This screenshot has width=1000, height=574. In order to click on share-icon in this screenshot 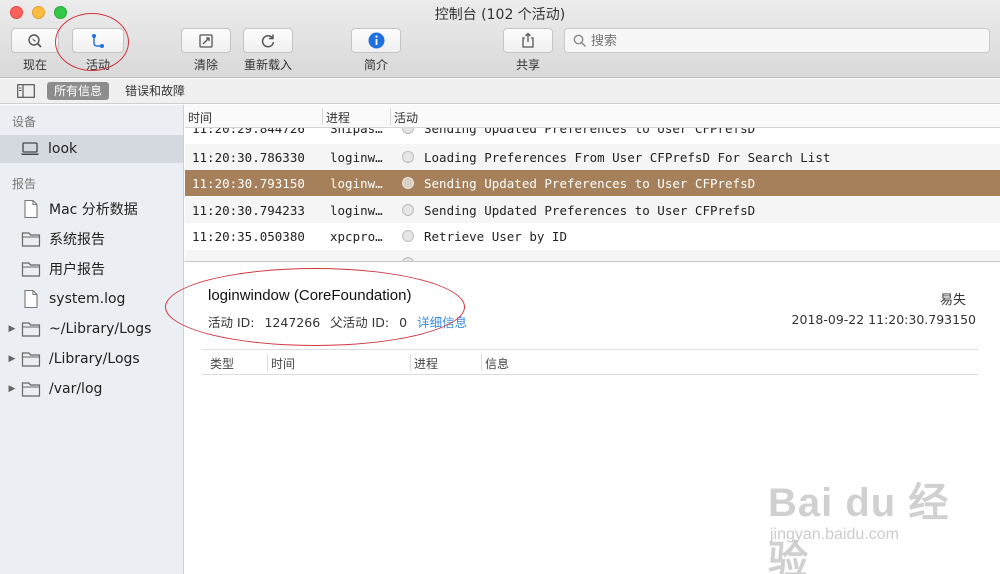, I will do `click(528, 40)`.